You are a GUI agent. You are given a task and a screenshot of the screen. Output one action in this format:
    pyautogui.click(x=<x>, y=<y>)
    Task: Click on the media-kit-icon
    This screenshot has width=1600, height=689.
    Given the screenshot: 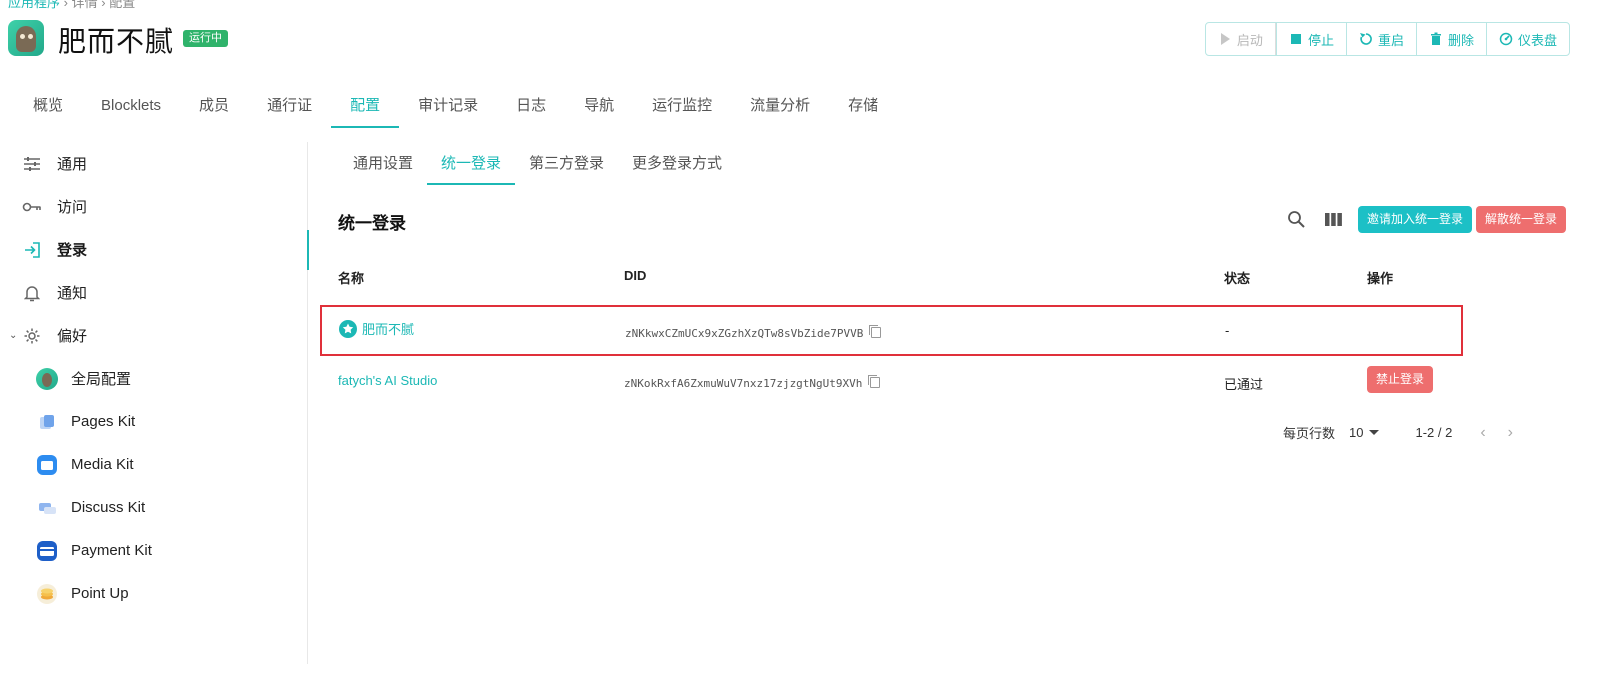 What is the action you would take?
    pyautogui.click(x=47, y=465)
    